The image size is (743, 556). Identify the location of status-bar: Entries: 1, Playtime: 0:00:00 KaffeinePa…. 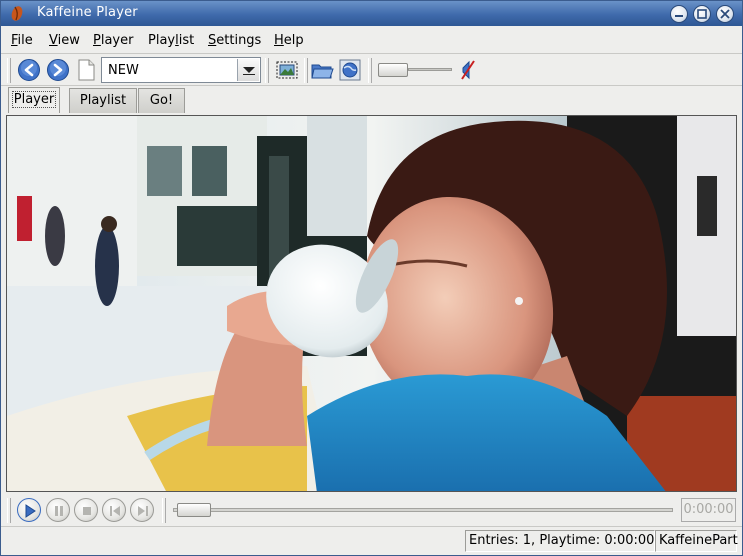
(371, 540).